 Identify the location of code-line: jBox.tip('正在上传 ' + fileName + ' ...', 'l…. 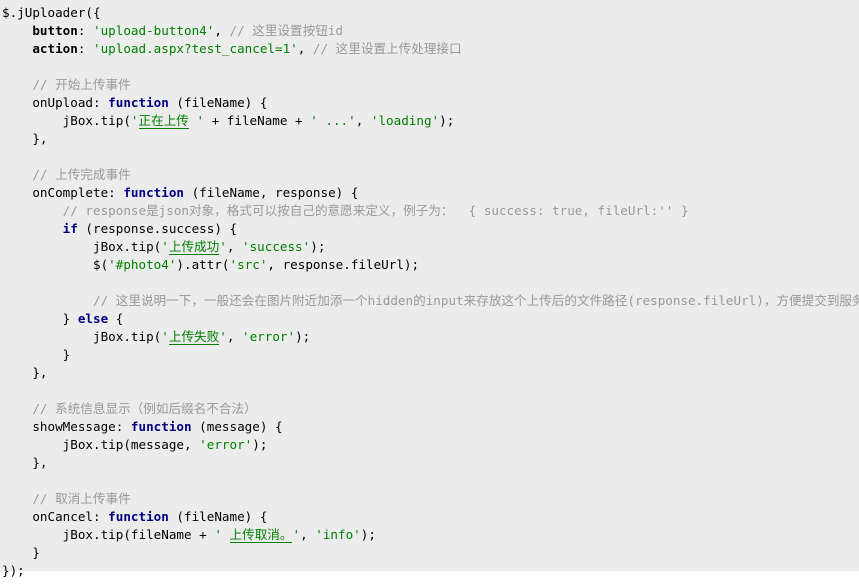
(430, 121).